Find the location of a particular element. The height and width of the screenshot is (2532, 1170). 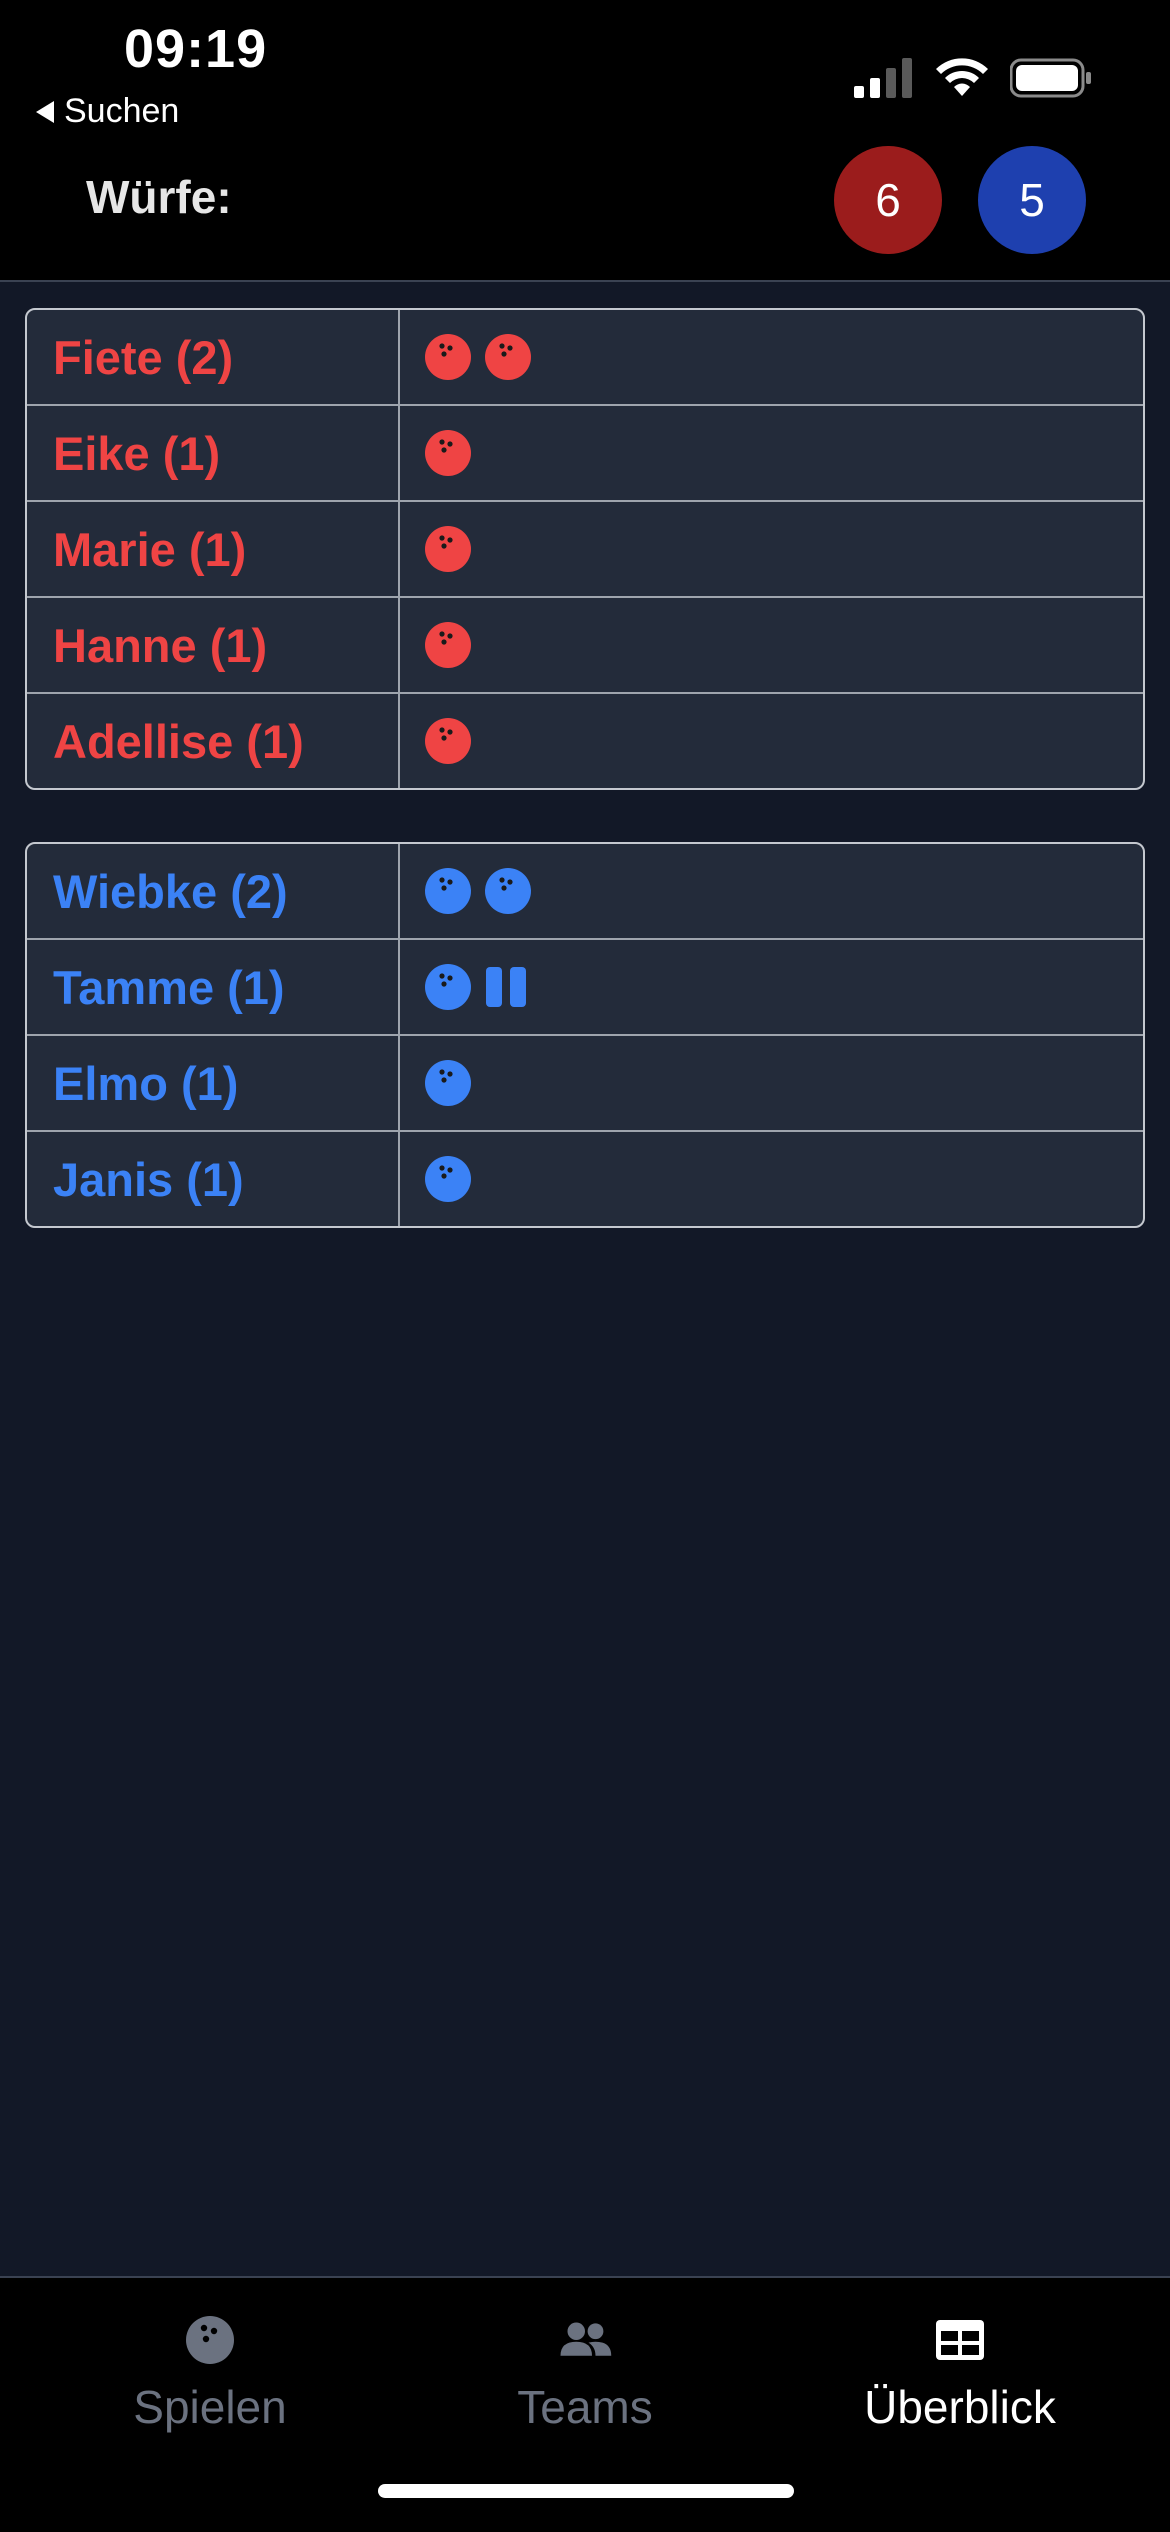

battery-icon is located at coordinates (1050, 78).